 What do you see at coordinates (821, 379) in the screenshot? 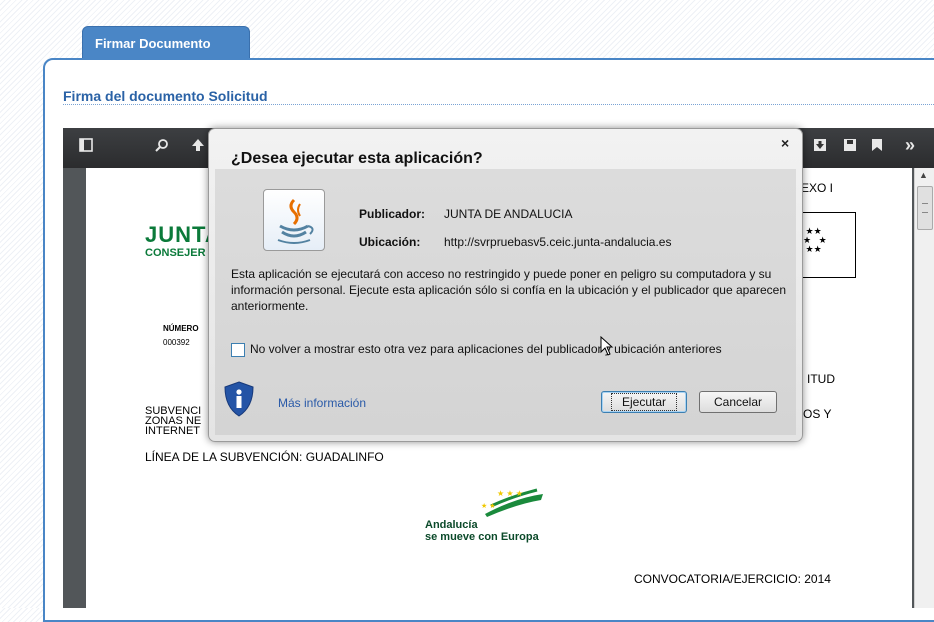
I see `solicitud-tail-text: ITUD` at bounding box center [821, 379].